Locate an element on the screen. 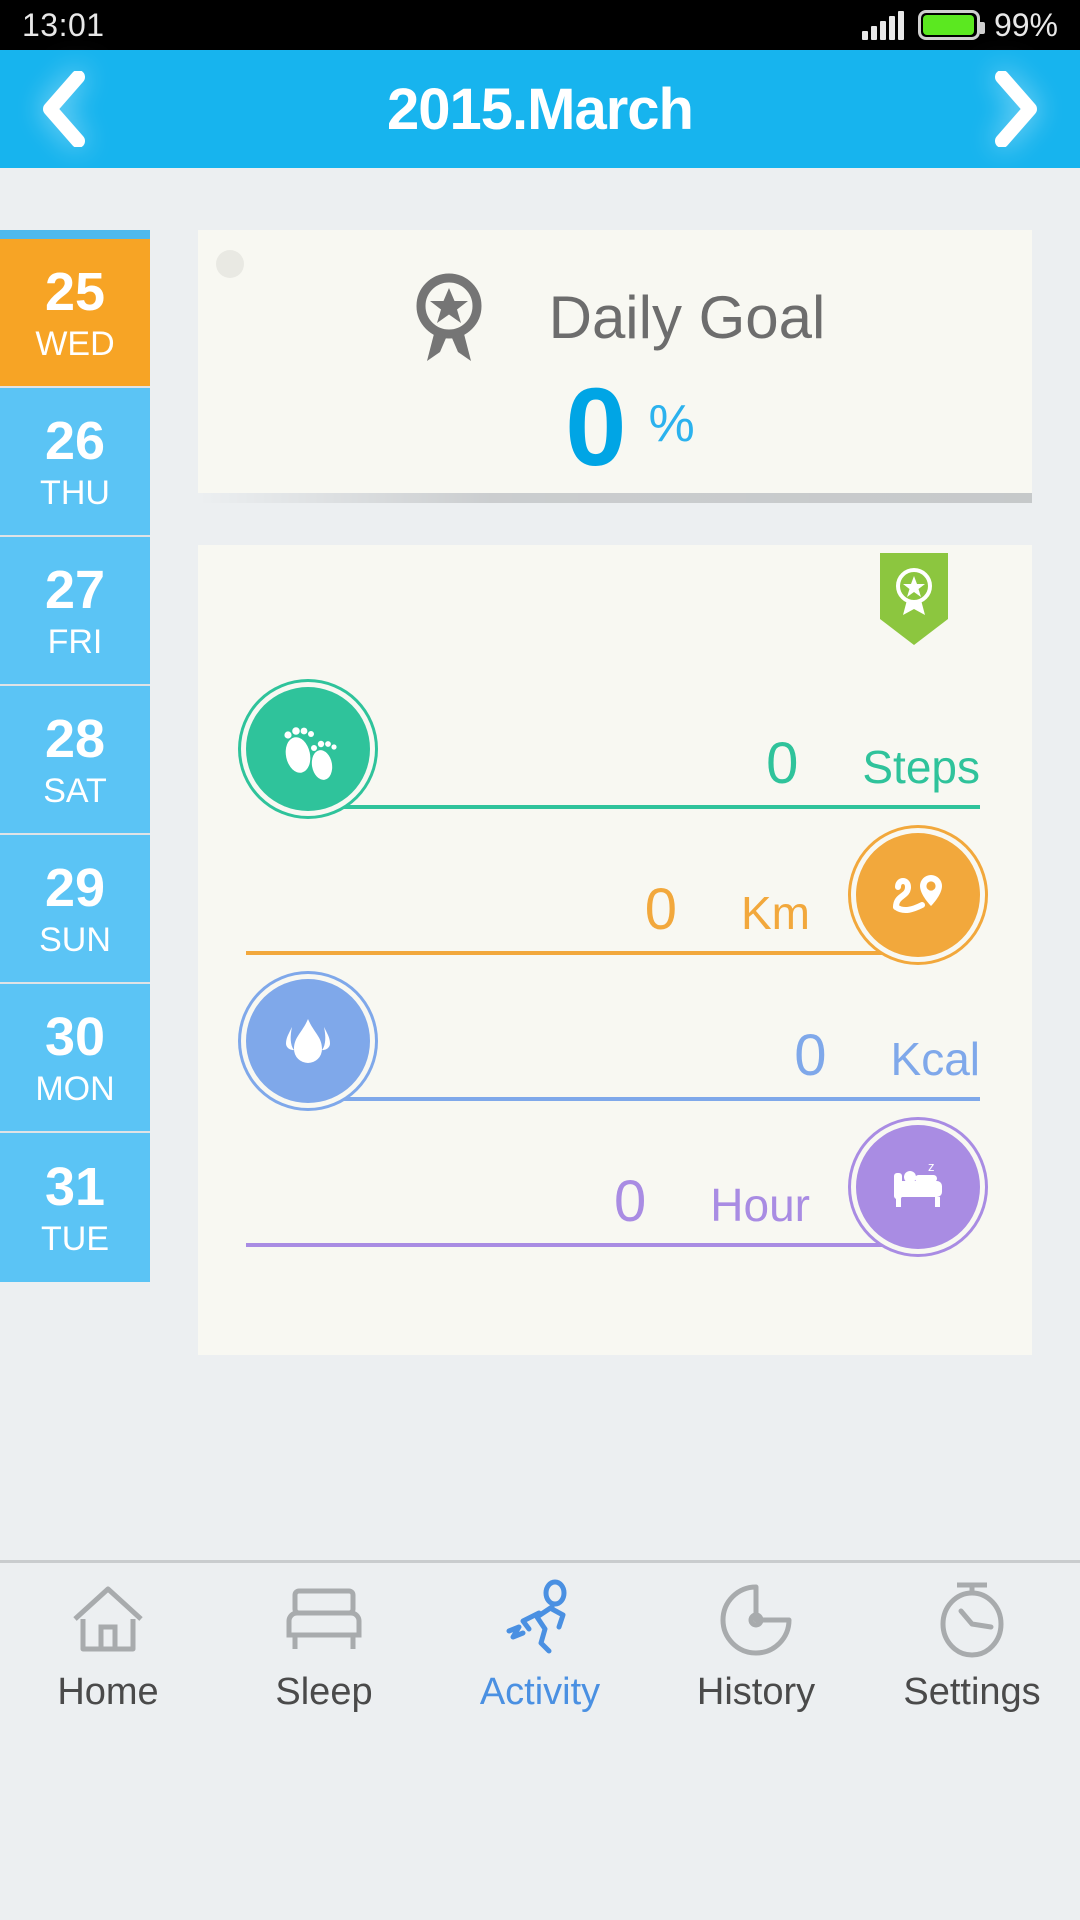 Image resolution: width=1080 pixels, height=1920 pixels. footprints-icon is located at coordinates (308, 749).